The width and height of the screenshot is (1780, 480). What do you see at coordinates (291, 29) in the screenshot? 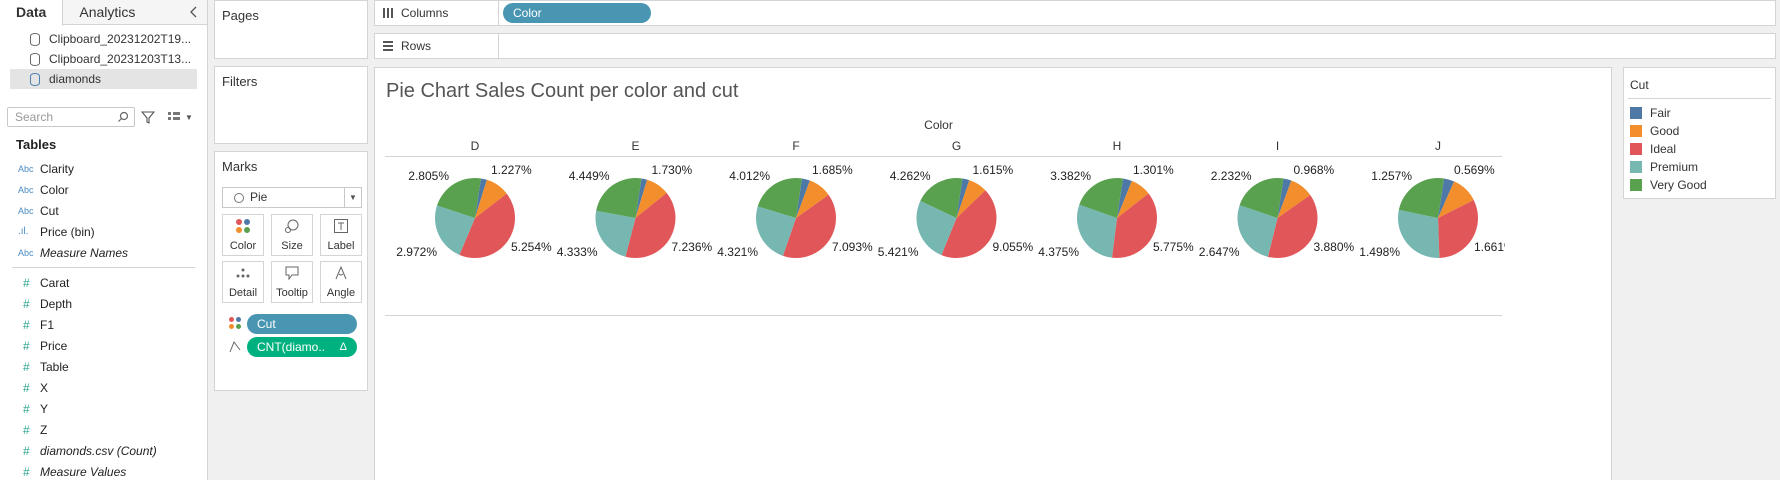
I see `pages-card: Pages` at bounding box center [291, 29].